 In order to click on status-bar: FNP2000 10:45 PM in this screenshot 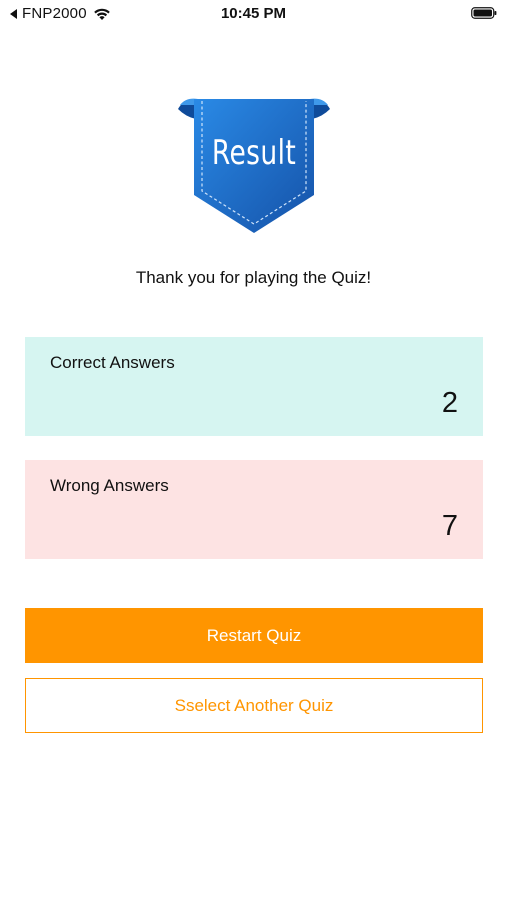, I will do `click(253, 14)`.